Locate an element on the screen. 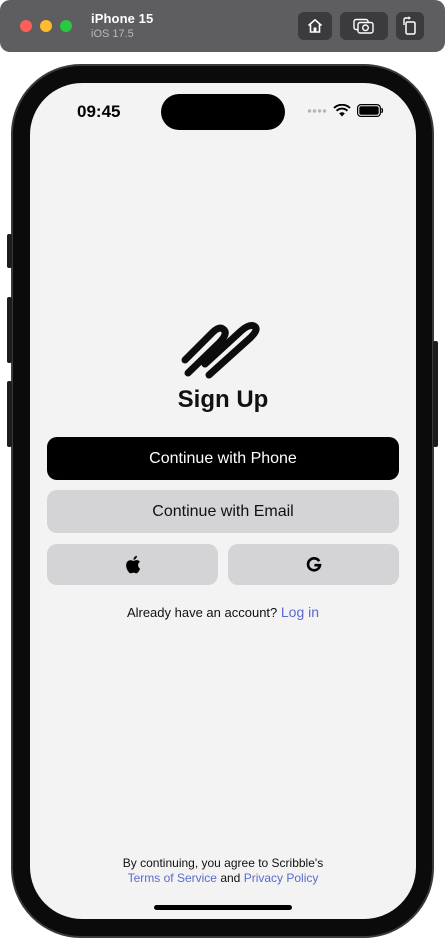 The height and width of the screenshot is (940, 445). os-version: iOS 17.5 is located at coordinates (112, 34).